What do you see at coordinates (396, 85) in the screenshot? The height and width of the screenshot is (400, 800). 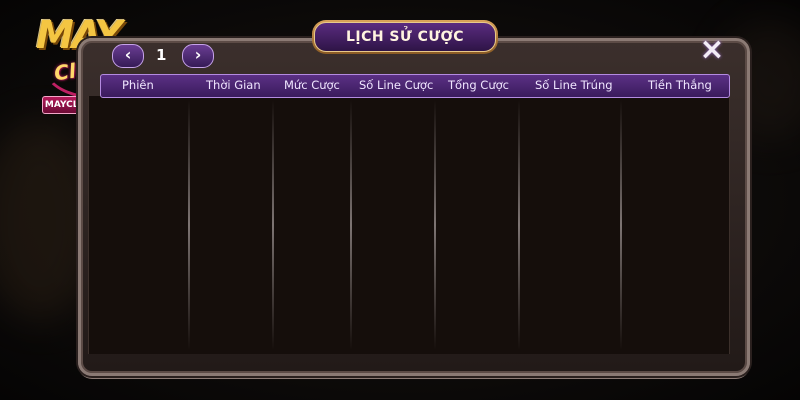 I see `column-header-so-line-cuoc: Số Line Cược` at bounding box center [396, 85].